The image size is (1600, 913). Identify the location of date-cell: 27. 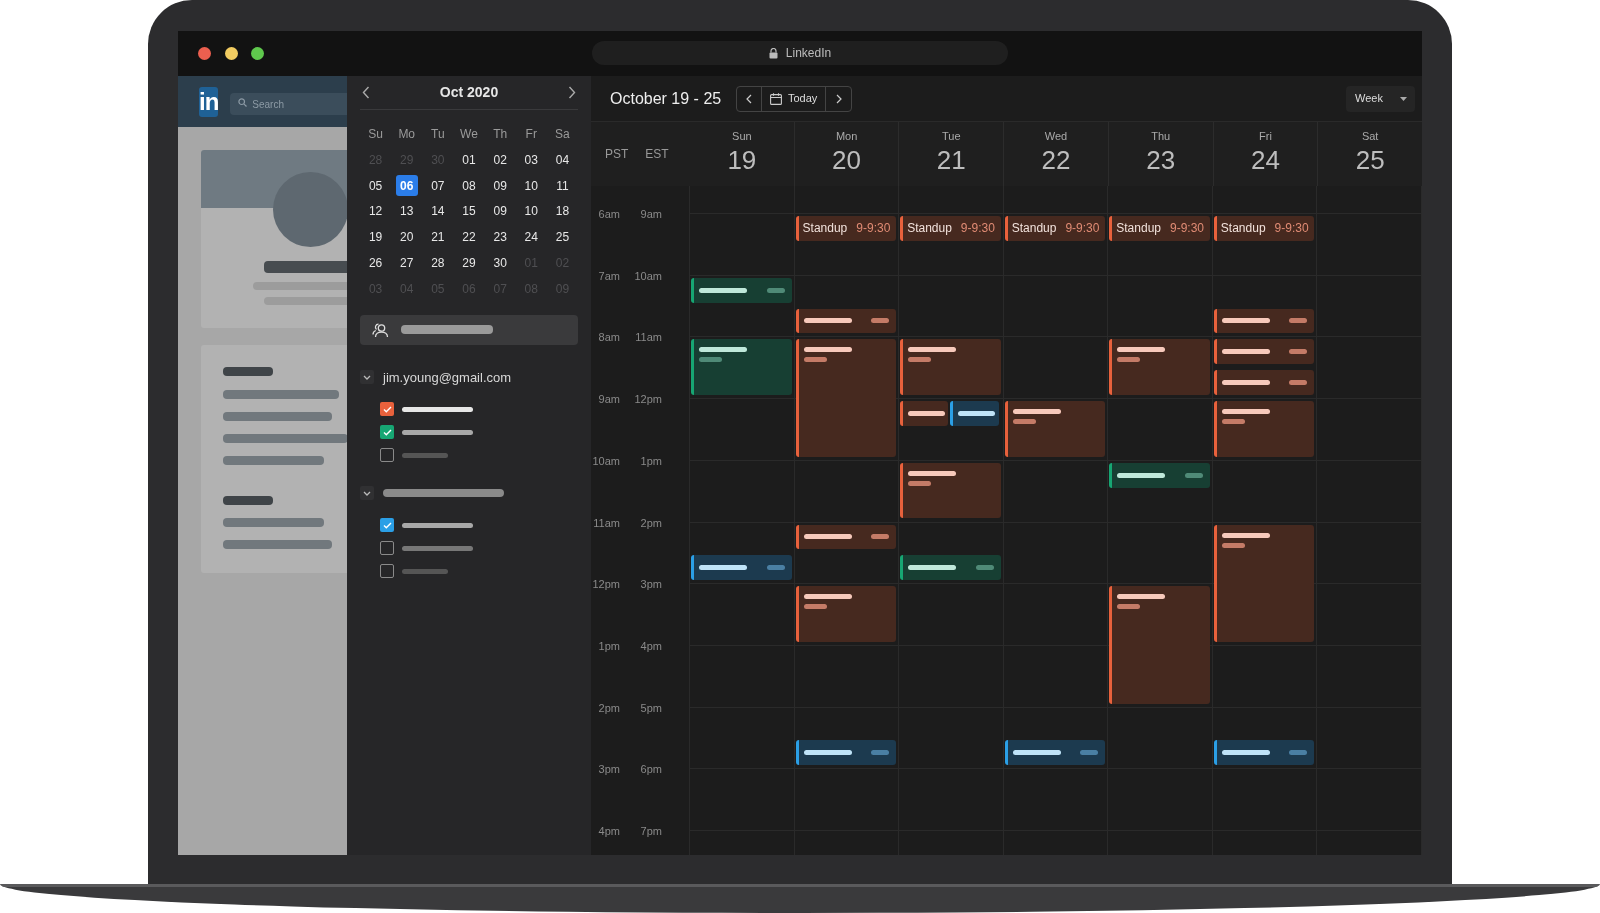
(407, 263).